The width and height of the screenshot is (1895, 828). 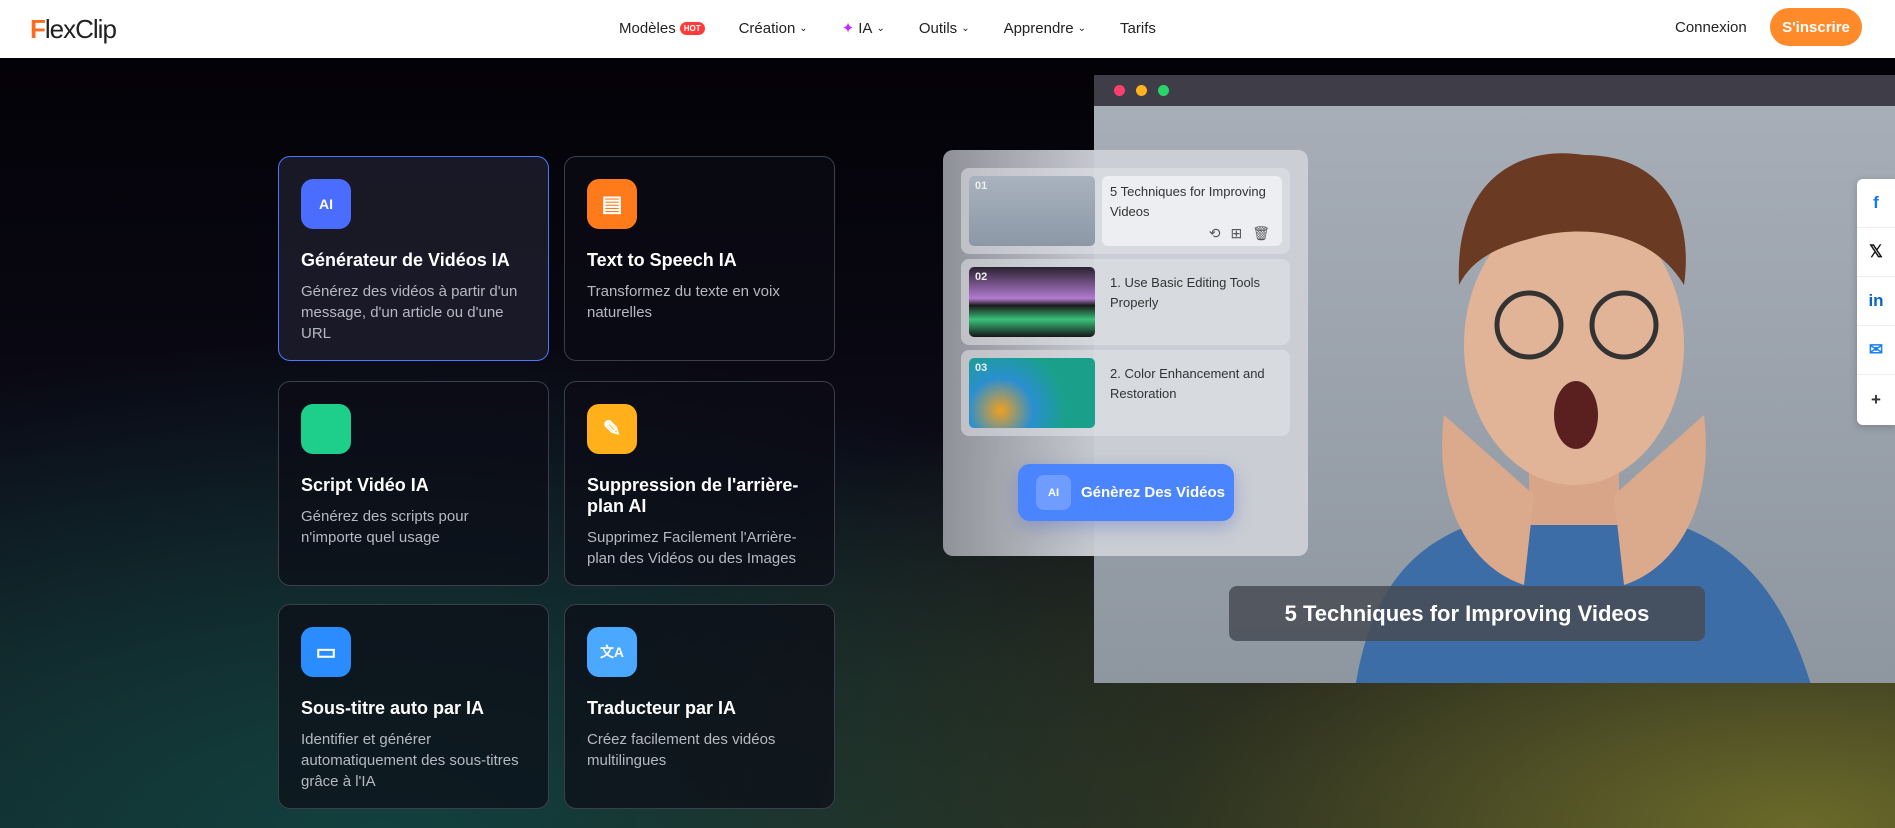 What do you see at coordinates (938, 28) in the screenshot?
I see `nav-label: Outils` at bounding box center [938, 28].